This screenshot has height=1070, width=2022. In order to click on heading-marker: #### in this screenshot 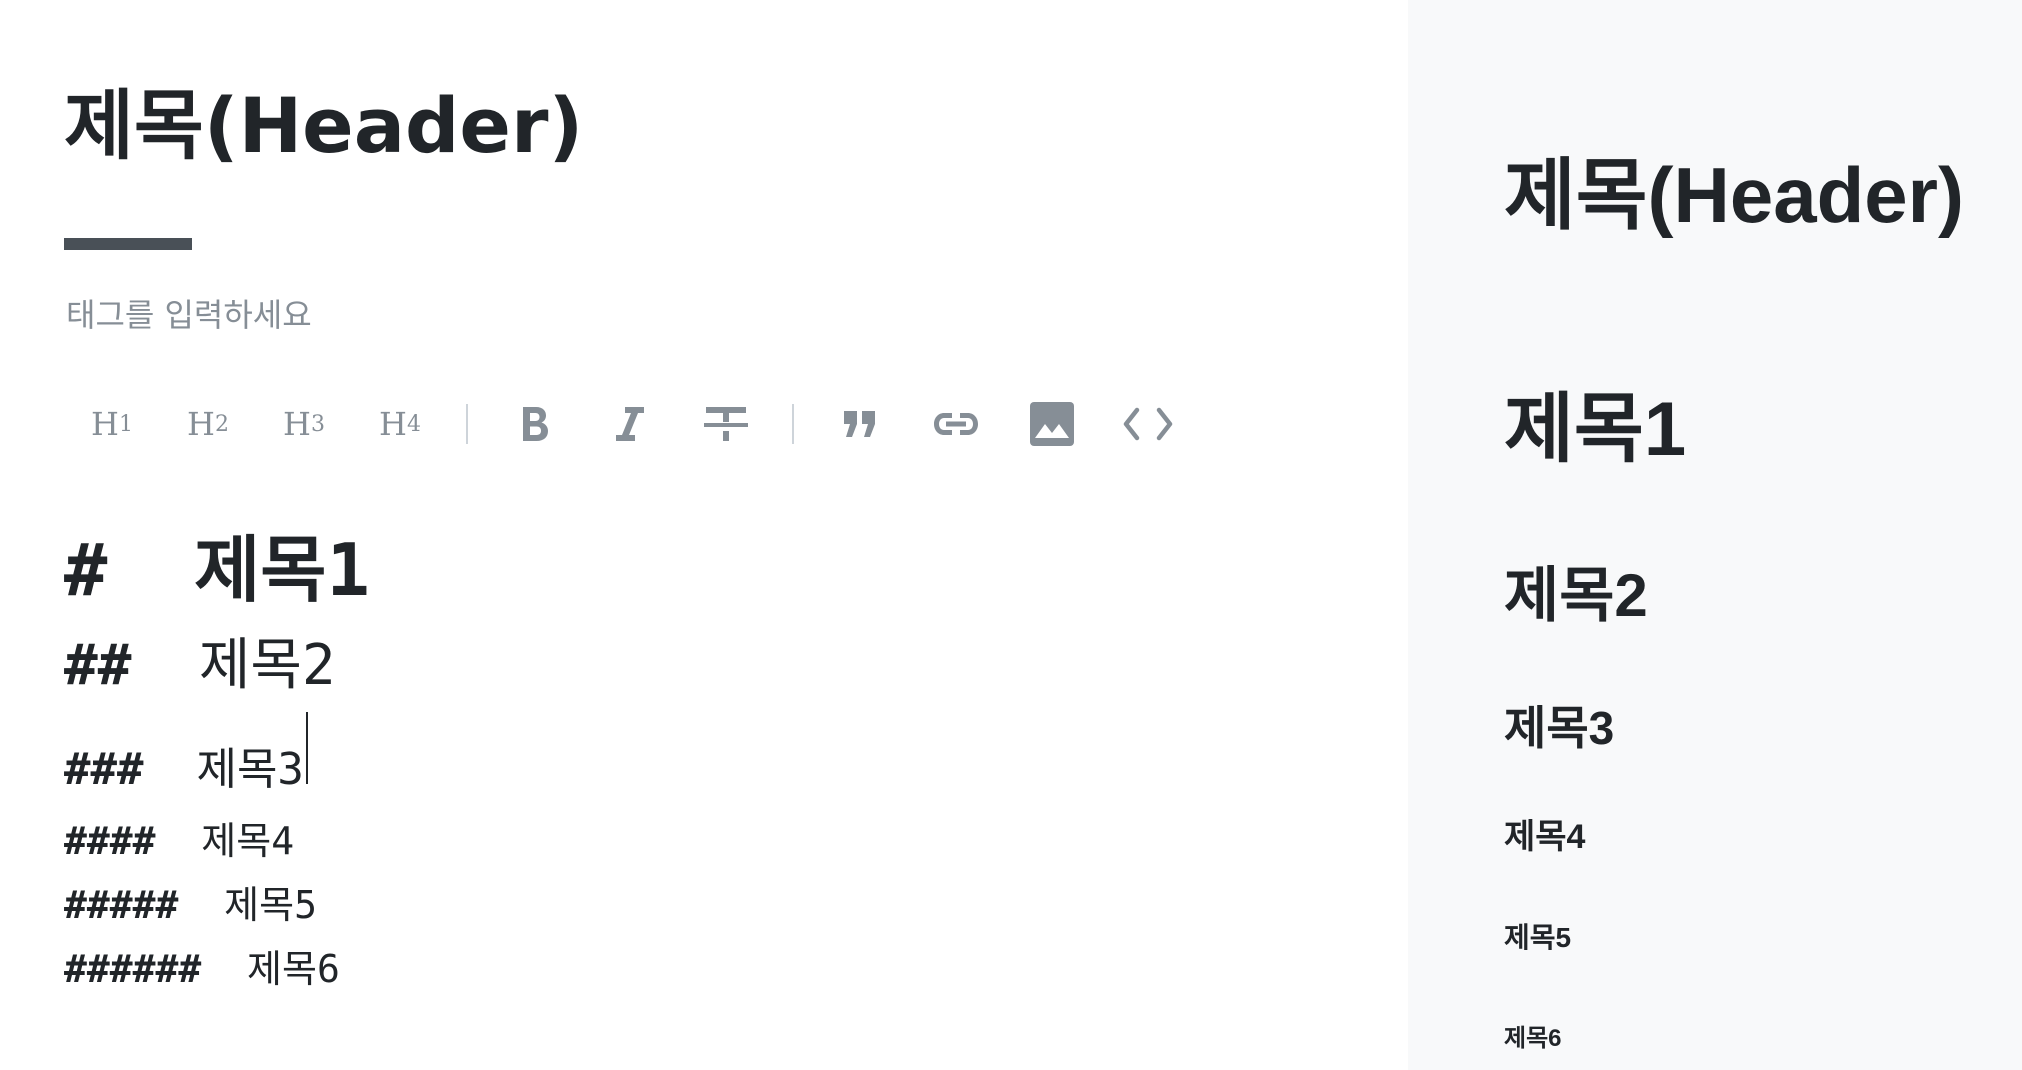, I will do `click(110, 841)`.